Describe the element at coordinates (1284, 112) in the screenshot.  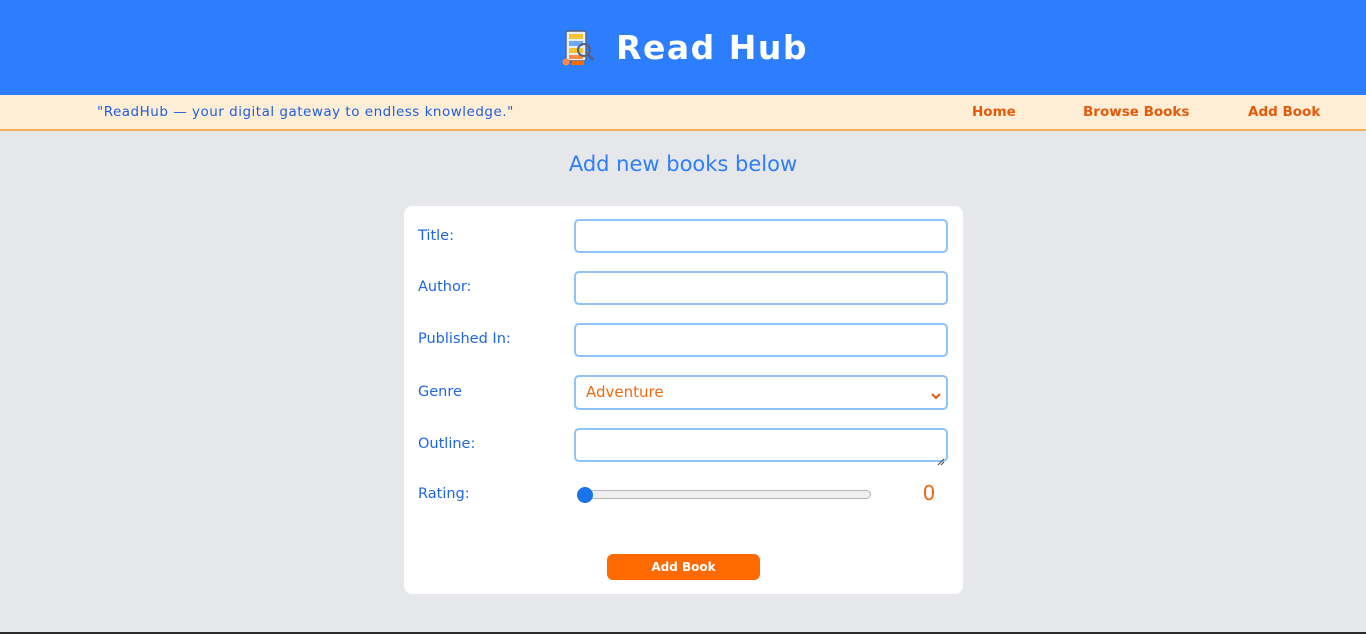
I see `nav-link-add-book: Add Book` at that location.